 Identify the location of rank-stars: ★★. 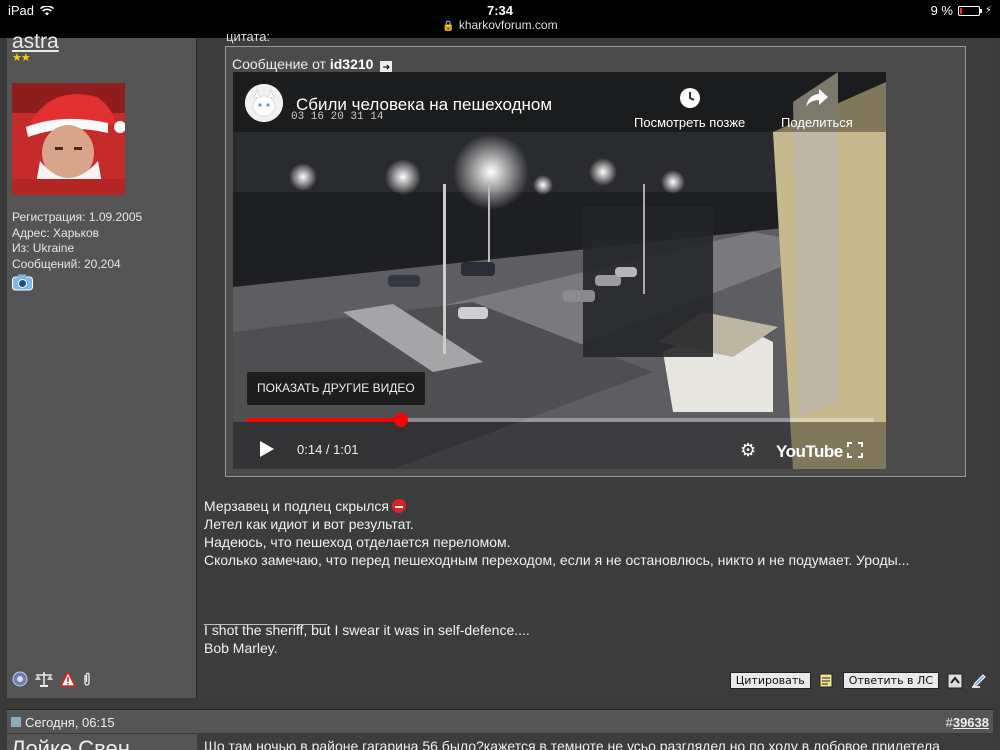
(21, 58).